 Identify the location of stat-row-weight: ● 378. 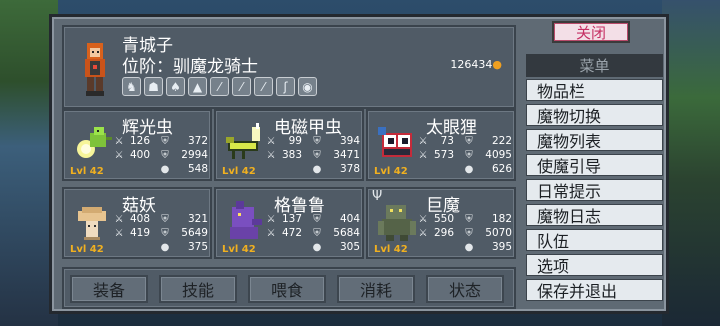
(336, 169).